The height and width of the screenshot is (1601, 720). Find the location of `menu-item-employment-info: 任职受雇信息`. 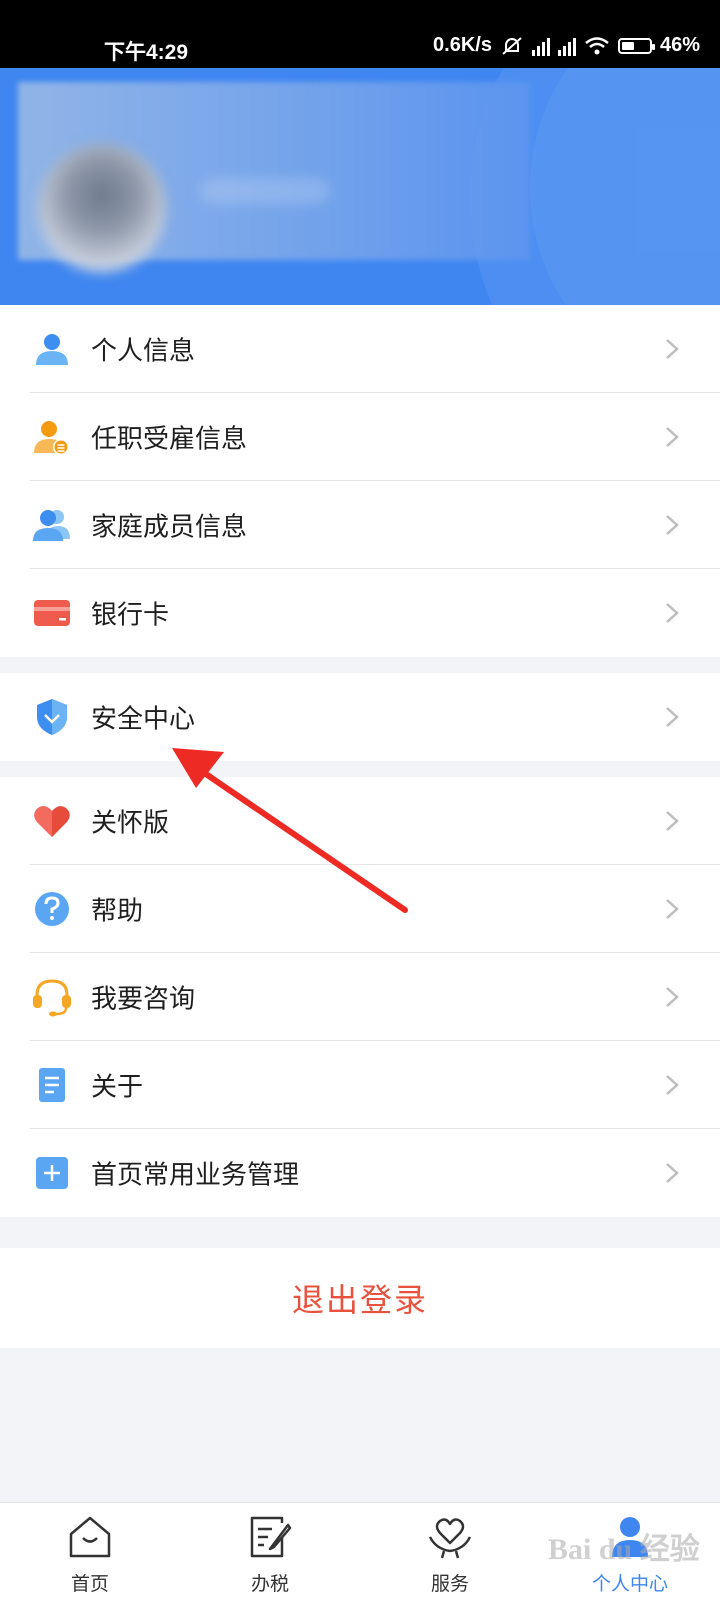

menu-item-employment-info: 任职受雇信息 is located at coordinates (360, 437).